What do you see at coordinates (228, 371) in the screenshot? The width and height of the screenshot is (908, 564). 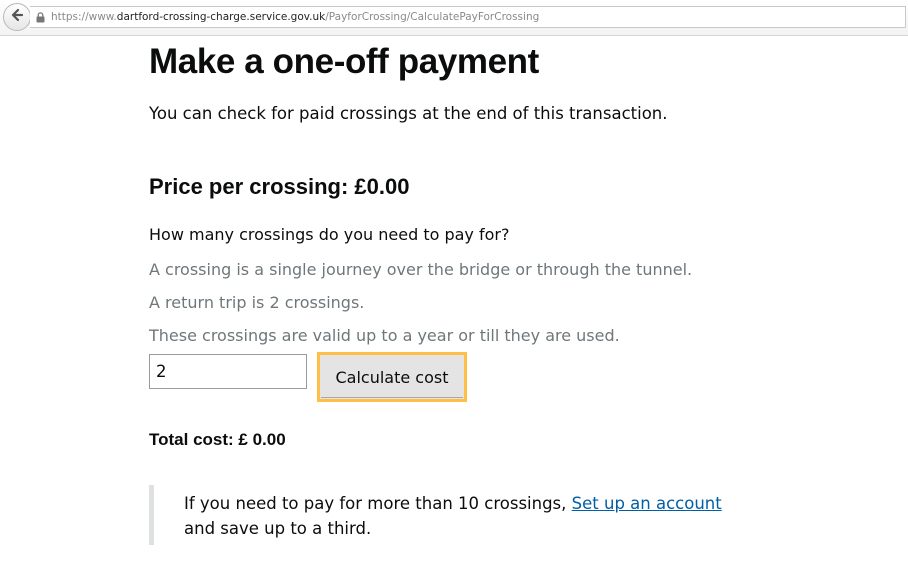 I see `crossings-quantity-input` at bounding box center [228, 371].